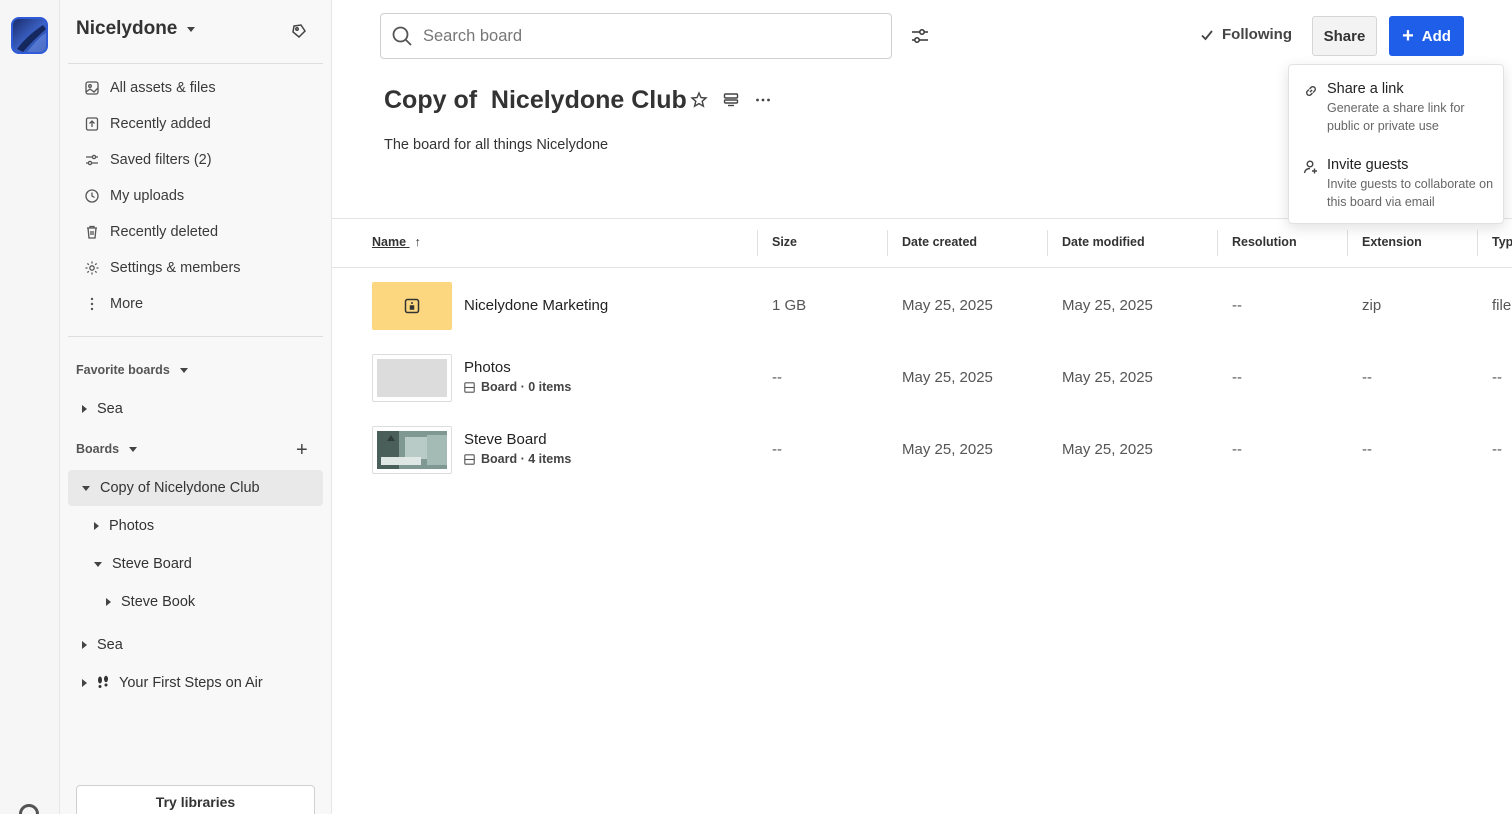  I want to click on share-button: Share, so click(1344, 36).